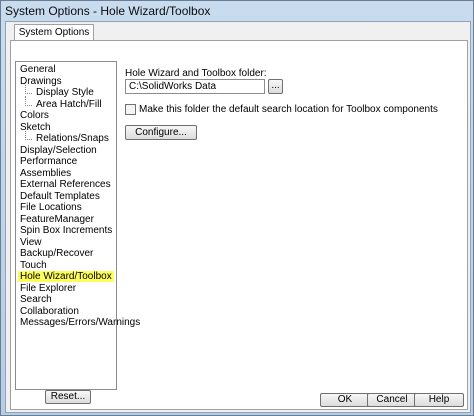 This screenshot has width=474, height=416. Describe the element at coordinates (60, 196) in the screenshot. I see `tree-item: Default Templates` at that location.